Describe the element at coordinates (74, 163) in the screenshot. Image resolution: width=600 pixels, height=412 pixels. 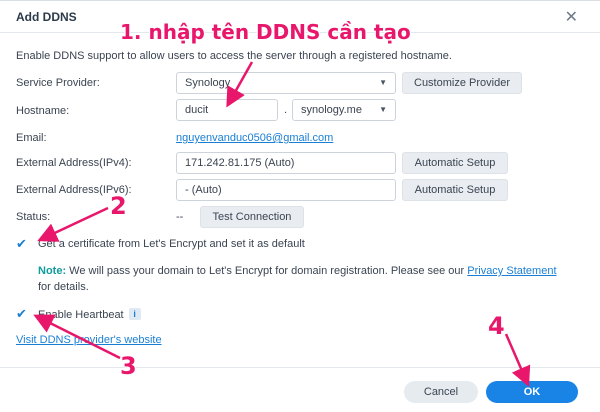
I see `ipv4-label: External Address(IPv4):` at that location.